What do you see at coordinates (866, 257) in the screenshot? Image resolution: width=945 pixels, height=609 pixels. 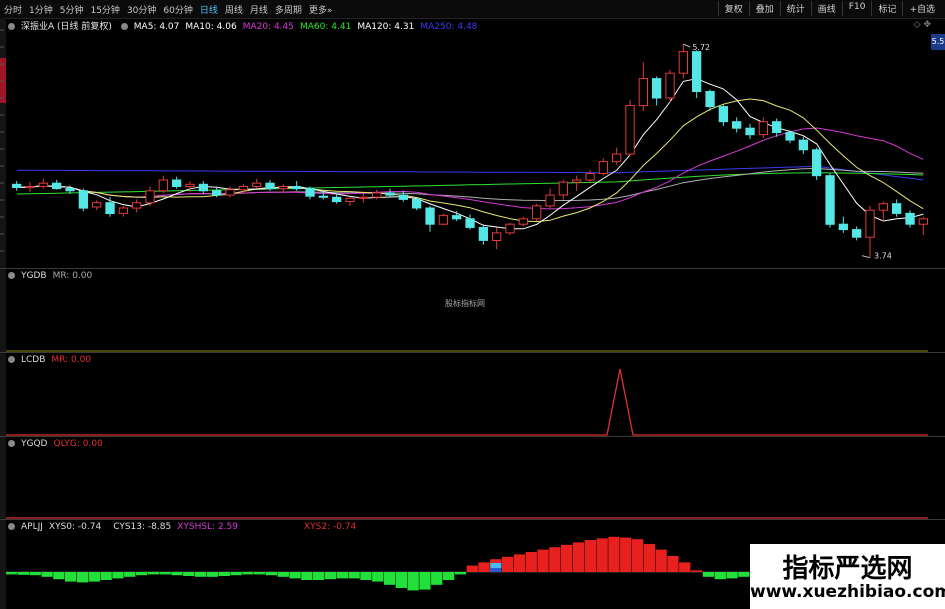 I see `low-marker-arrow` at bounding box center [866, 257].